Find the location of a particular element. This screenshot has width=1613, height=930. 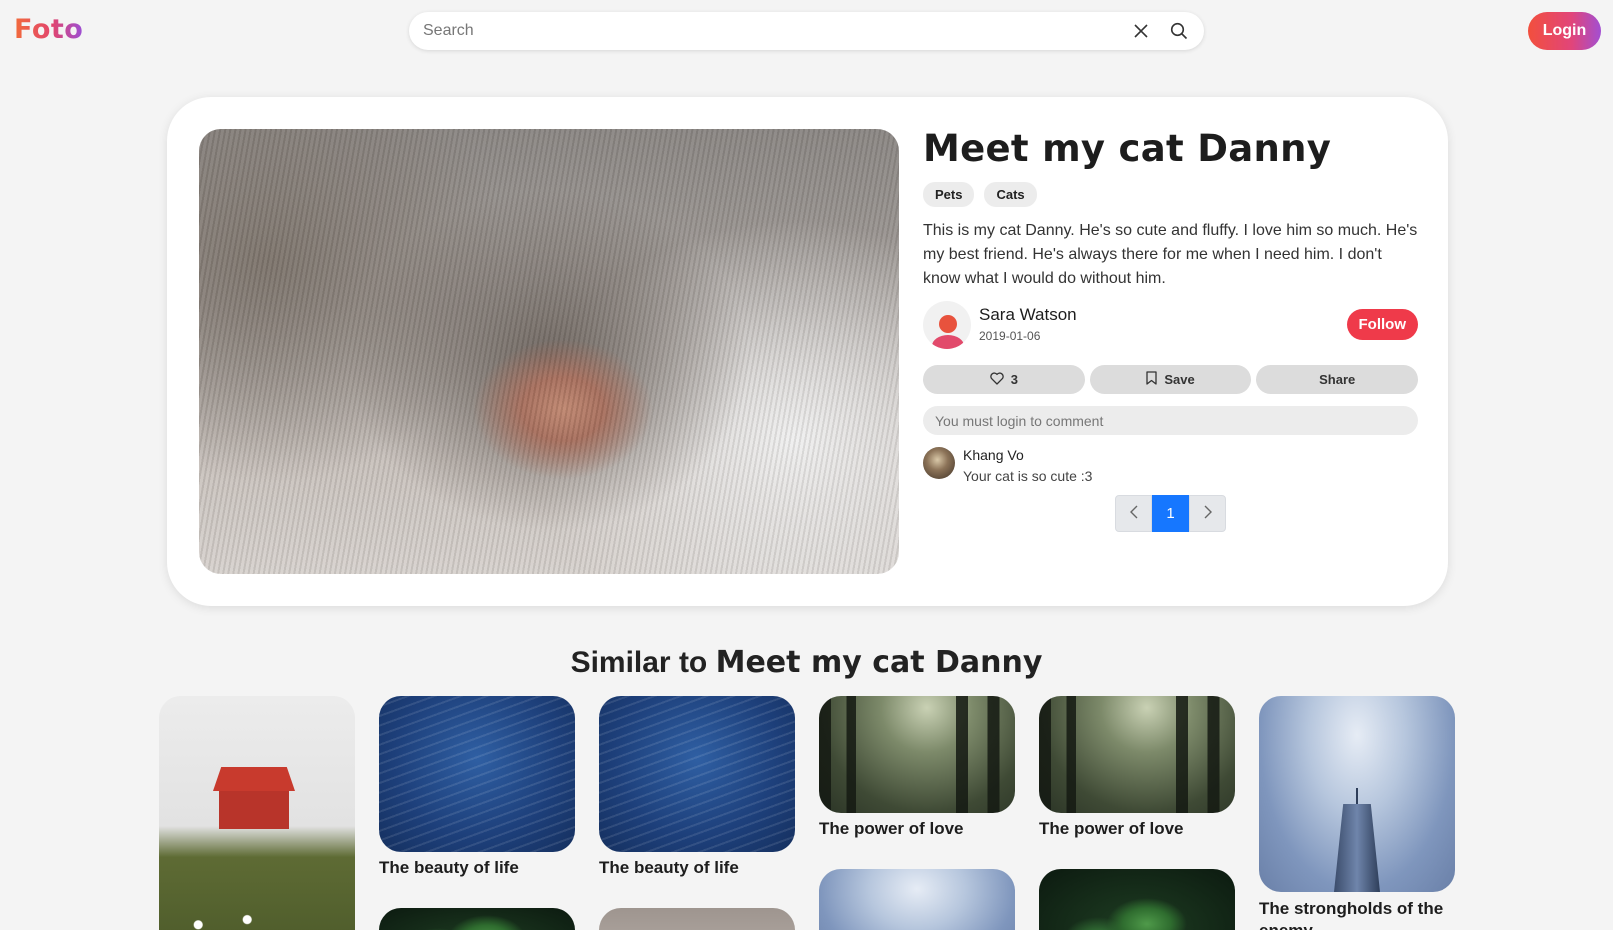

search-icon is located at coordinates (1179, 31).